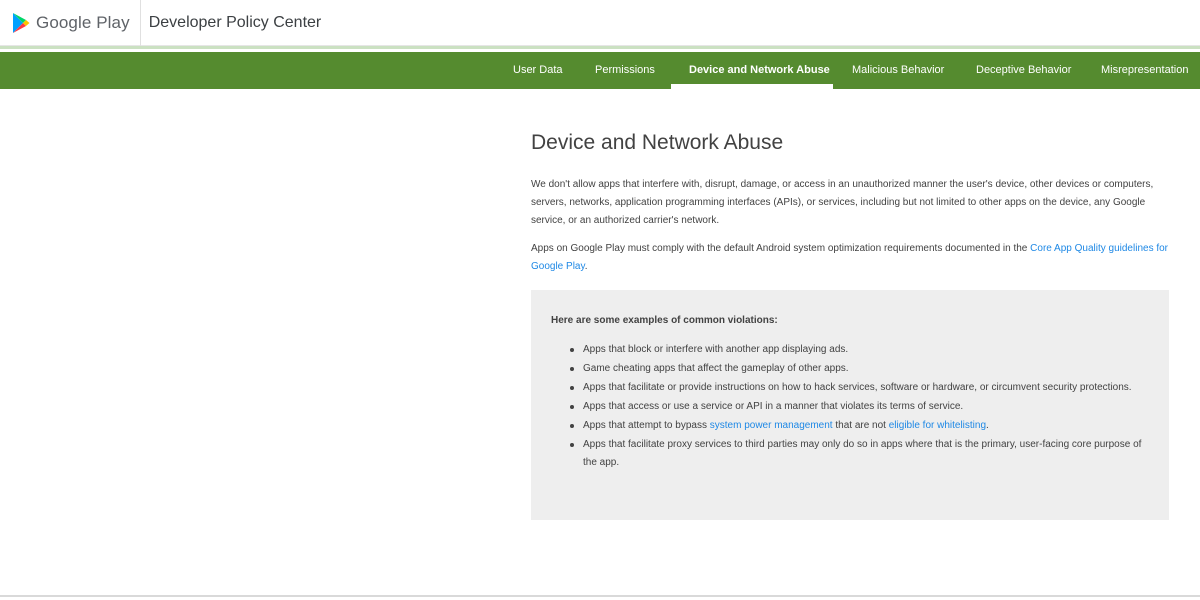  Describe the element at coordinates (21, 22) in the screenshot. I see `google-play-logo-icon` at that location.